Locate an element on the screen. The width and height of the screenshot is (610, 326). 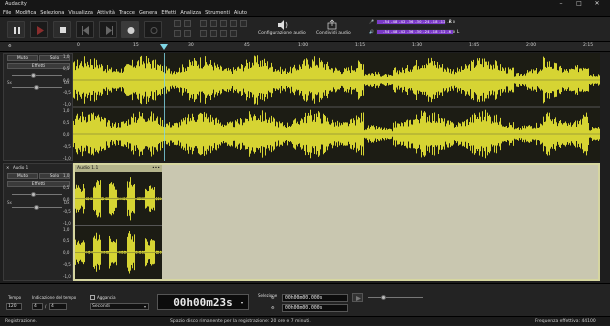
zoom-selection-icon is located at coordinates (223, 23).